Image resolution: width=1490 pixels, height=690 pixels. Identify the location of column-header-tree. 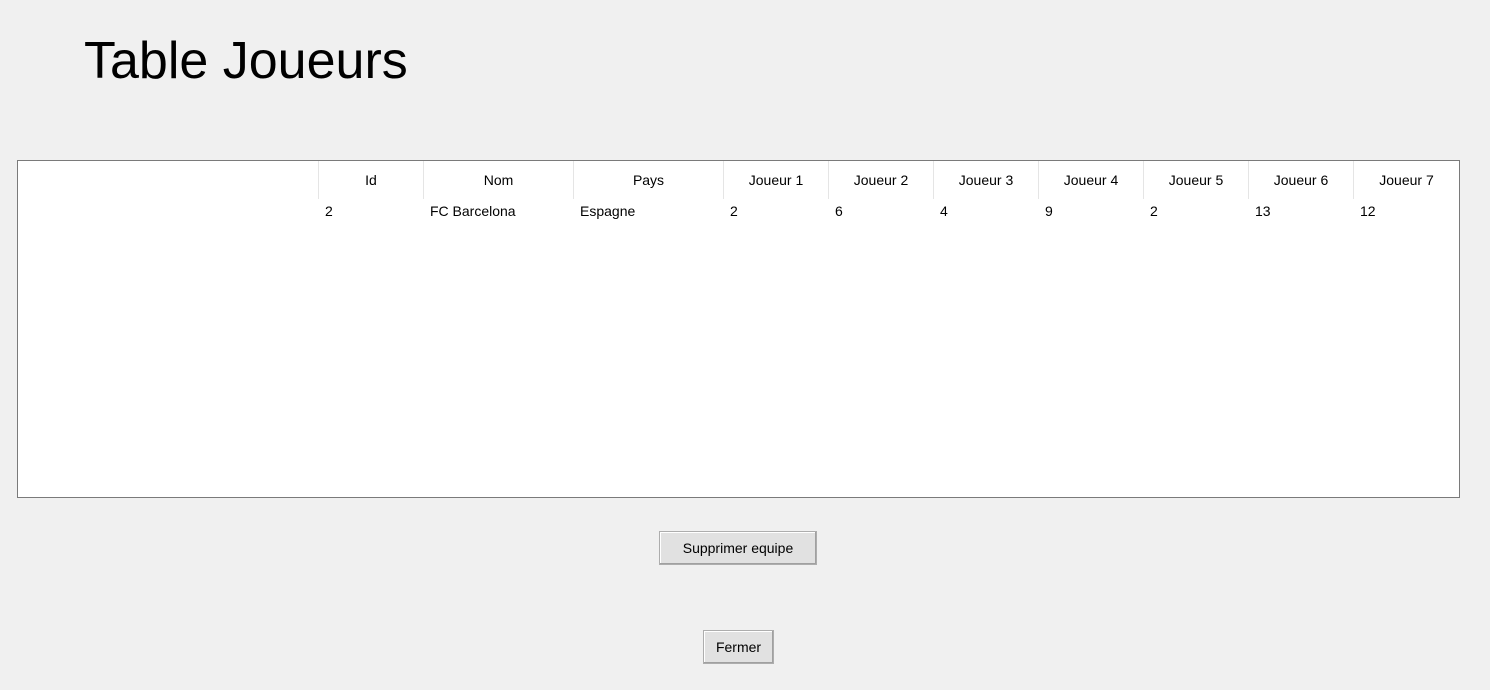
(168, 180).